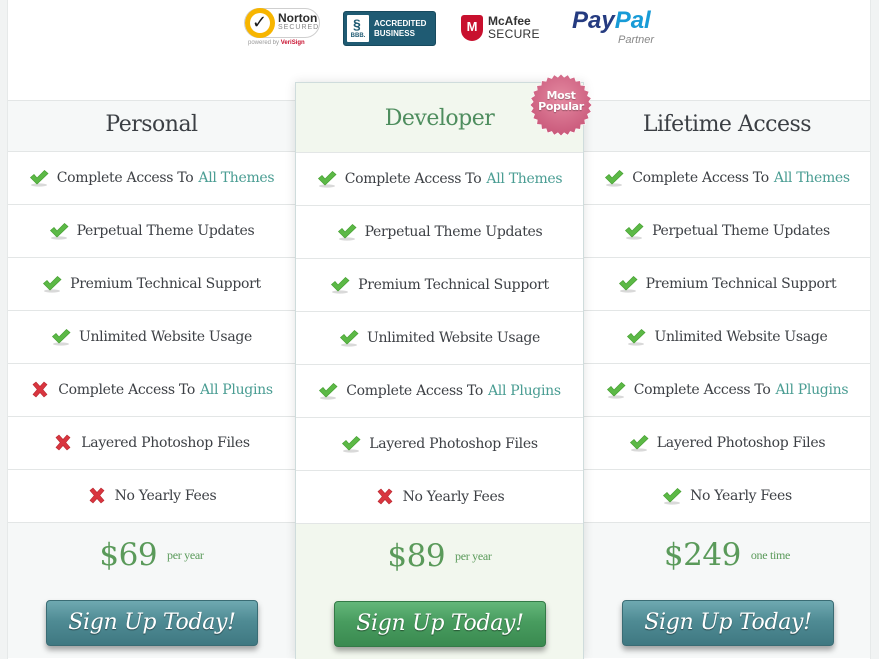  I want to click on bbb-torch-icon: BBB., so click(358, 28).